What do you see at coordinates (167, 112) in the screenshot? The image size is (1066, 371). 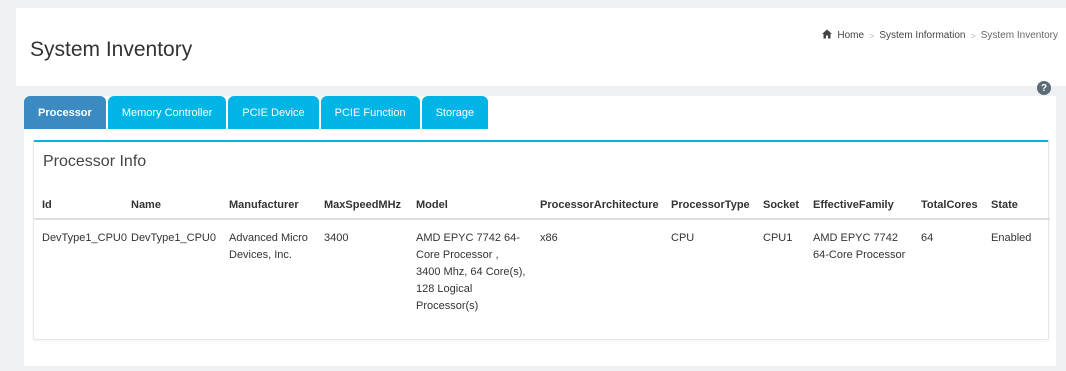 I see `tab-memory-controller: Memory Controller` at bounding box center [167, 112].